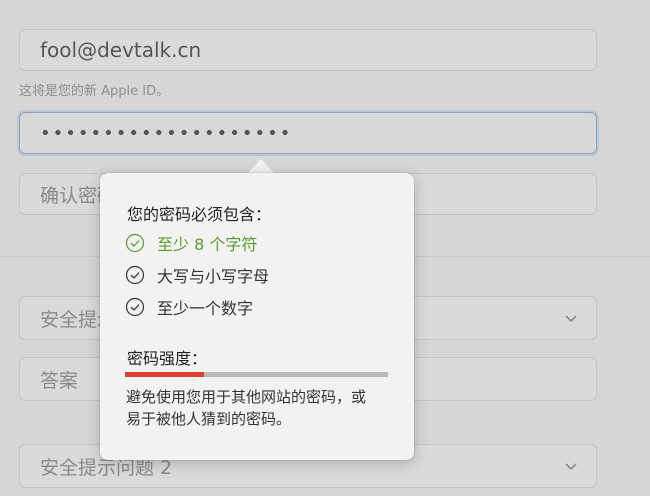 The height and width of the screenshot is (496, 650). What do you see at coordinates (59, 380) in the screenshot?
I see `security-answer-1-placeholder: 答案` at bounding box center [59, 380].